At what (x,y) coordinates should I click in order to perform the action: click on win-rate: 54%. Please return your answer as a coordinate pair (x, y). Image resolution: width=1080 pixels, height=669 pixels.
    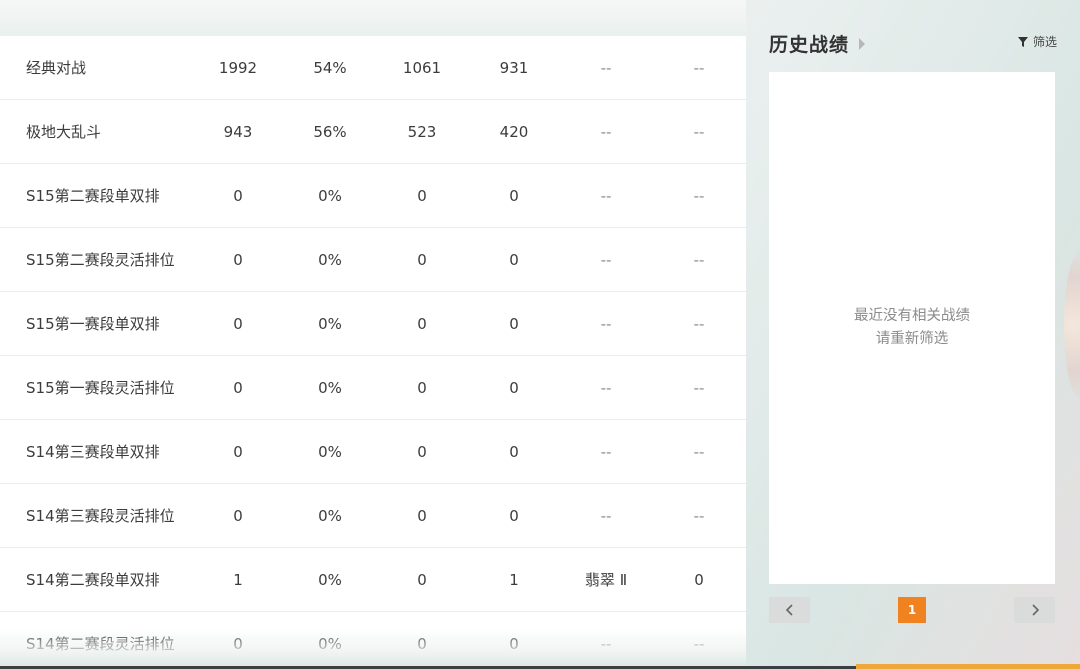
    Looking at the image, I should click on (330, 67).